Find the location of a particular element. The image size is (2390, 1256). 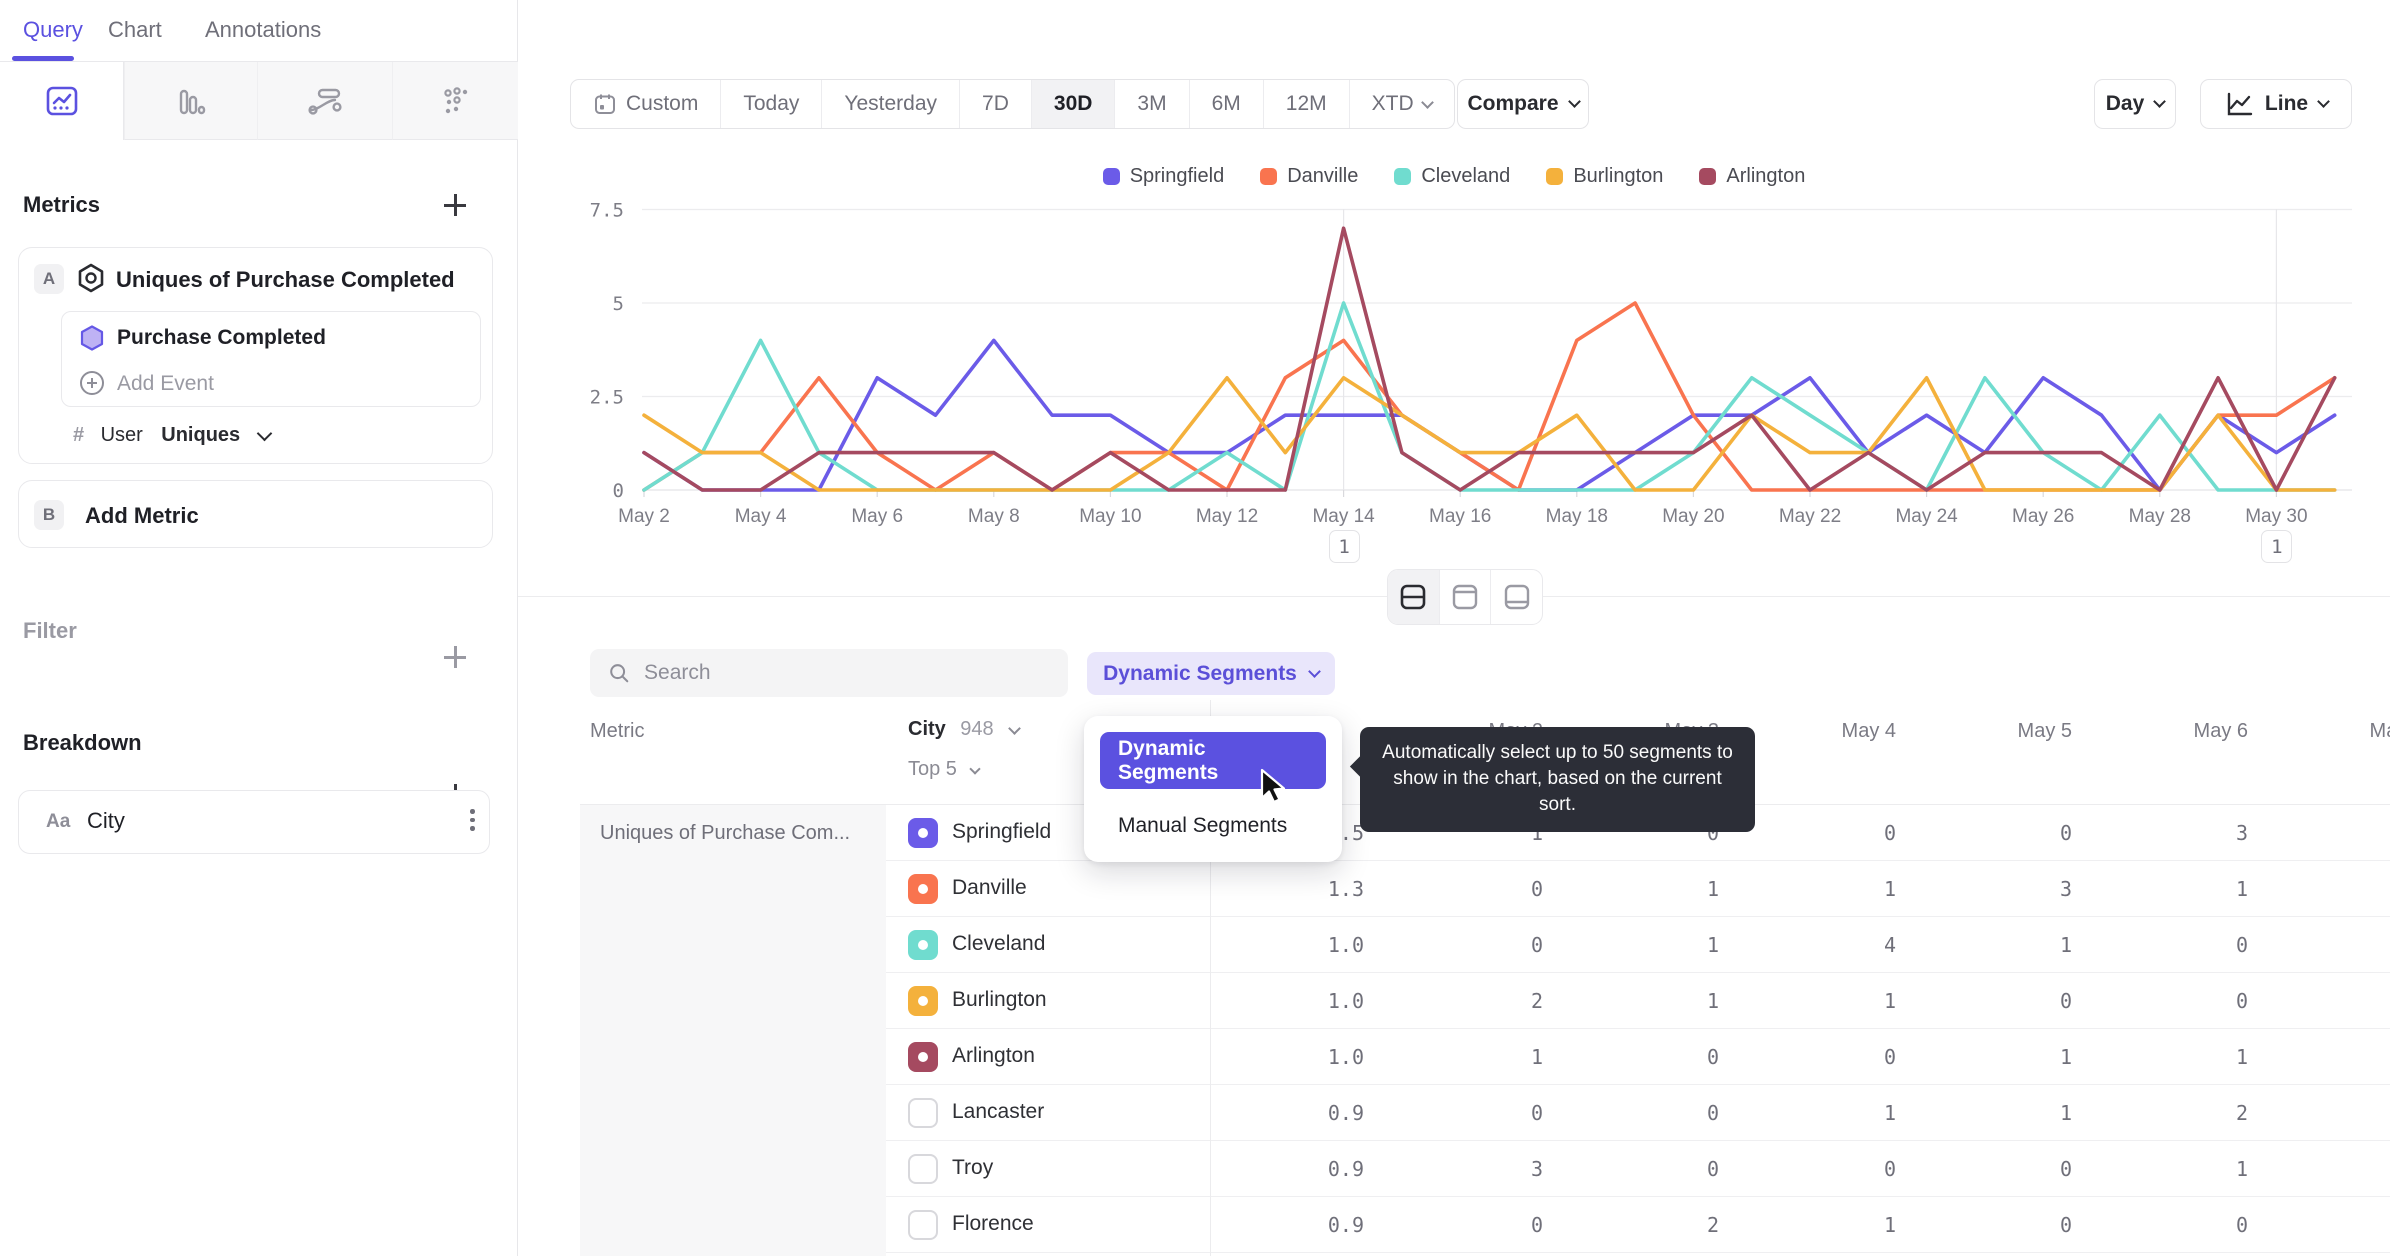

top5-label: Top 5 is located at coordinates (932, 769).